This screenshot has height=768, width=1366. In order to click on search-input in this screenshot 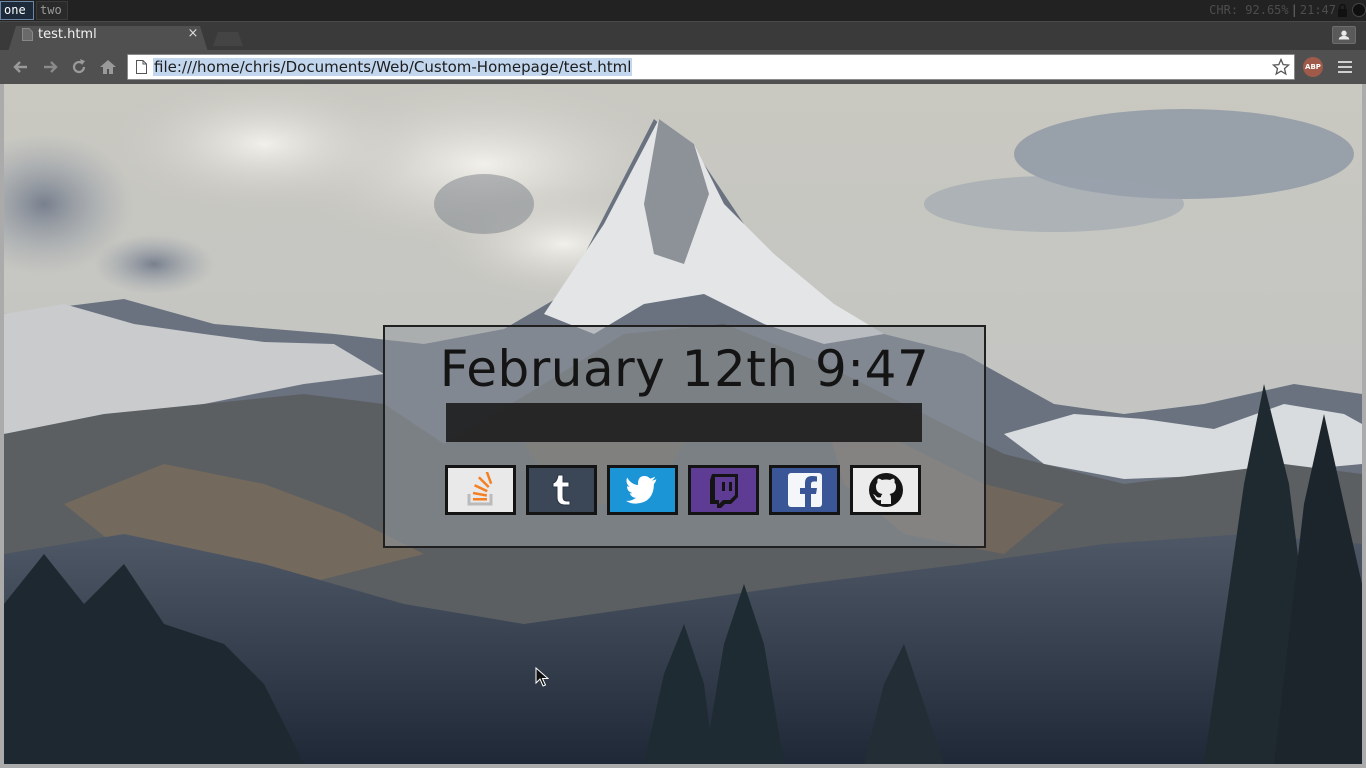, I will do `click(684, 422)`.